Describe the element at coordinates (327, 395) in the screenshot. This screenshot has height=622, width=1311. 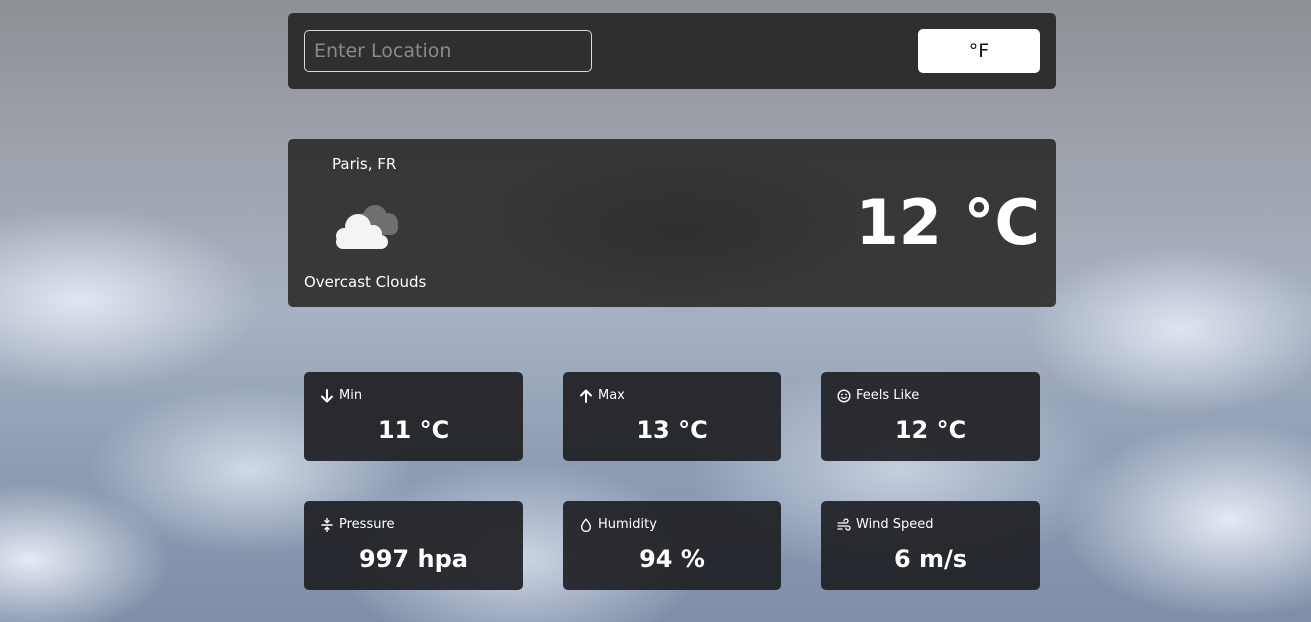
I see `arrow-down-icon` at that location.